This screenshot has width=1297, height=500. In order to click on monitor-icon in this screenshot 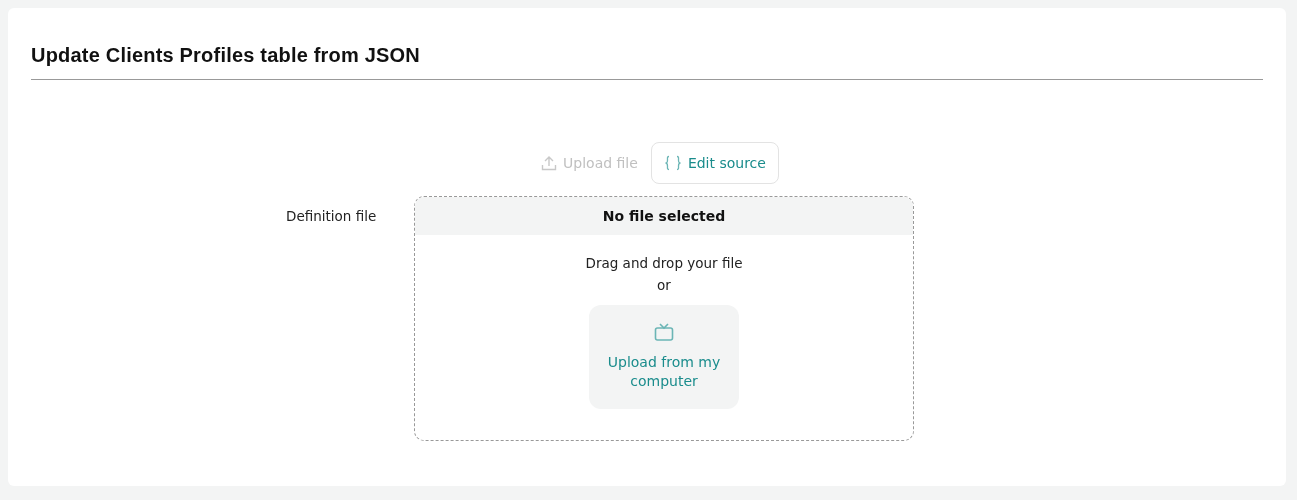, I will do `click(664, 332)`.